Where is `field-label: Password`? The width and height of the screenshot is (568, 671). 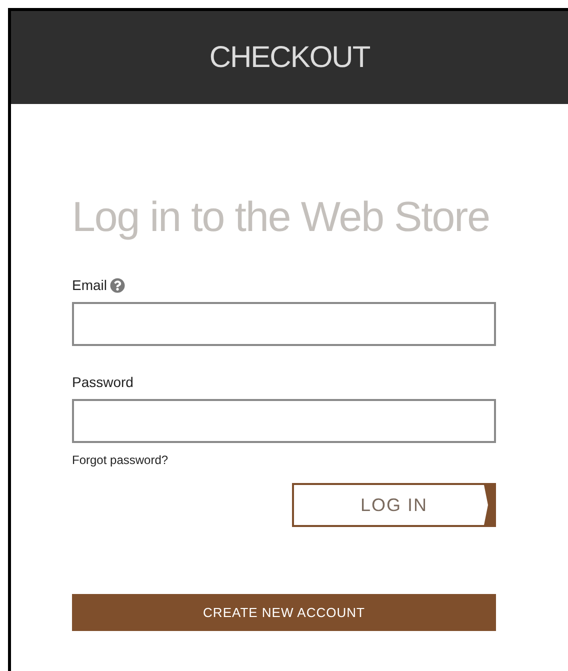 field-label: Password is located at coordinates (103, 382).